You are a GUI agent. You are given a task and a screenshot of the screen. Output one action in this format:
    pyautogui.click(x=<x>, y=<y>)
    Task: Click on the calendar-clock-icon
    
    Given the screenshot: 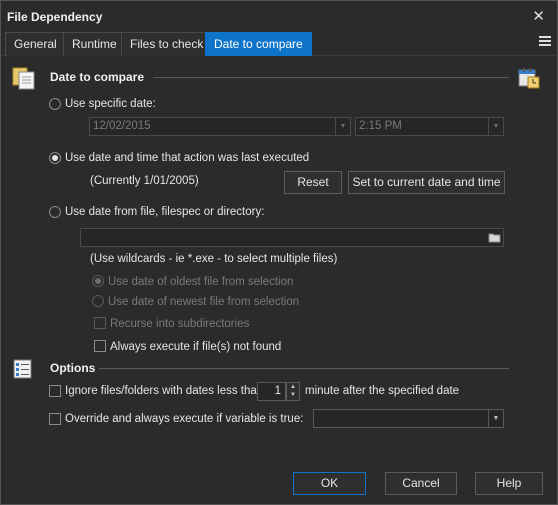 What is the action you would take?
    pyautogui.click(x=529, y=78)
    